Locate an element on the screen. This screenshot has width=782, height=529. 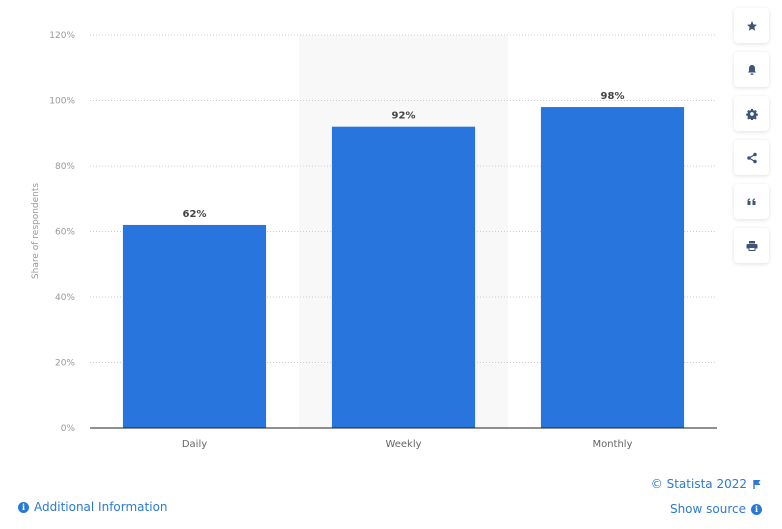
bar-daily is located at coordinates (194, 326).